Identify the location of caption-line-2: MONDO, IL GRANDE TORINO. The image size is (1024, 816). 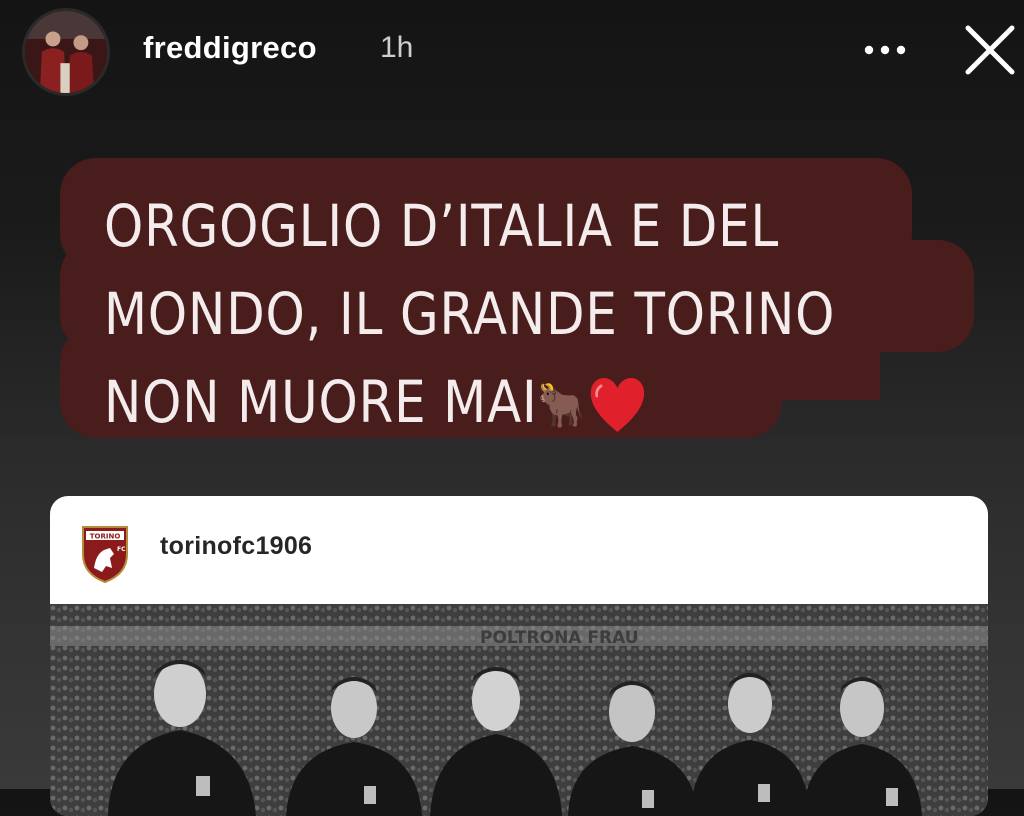
(470, 314).